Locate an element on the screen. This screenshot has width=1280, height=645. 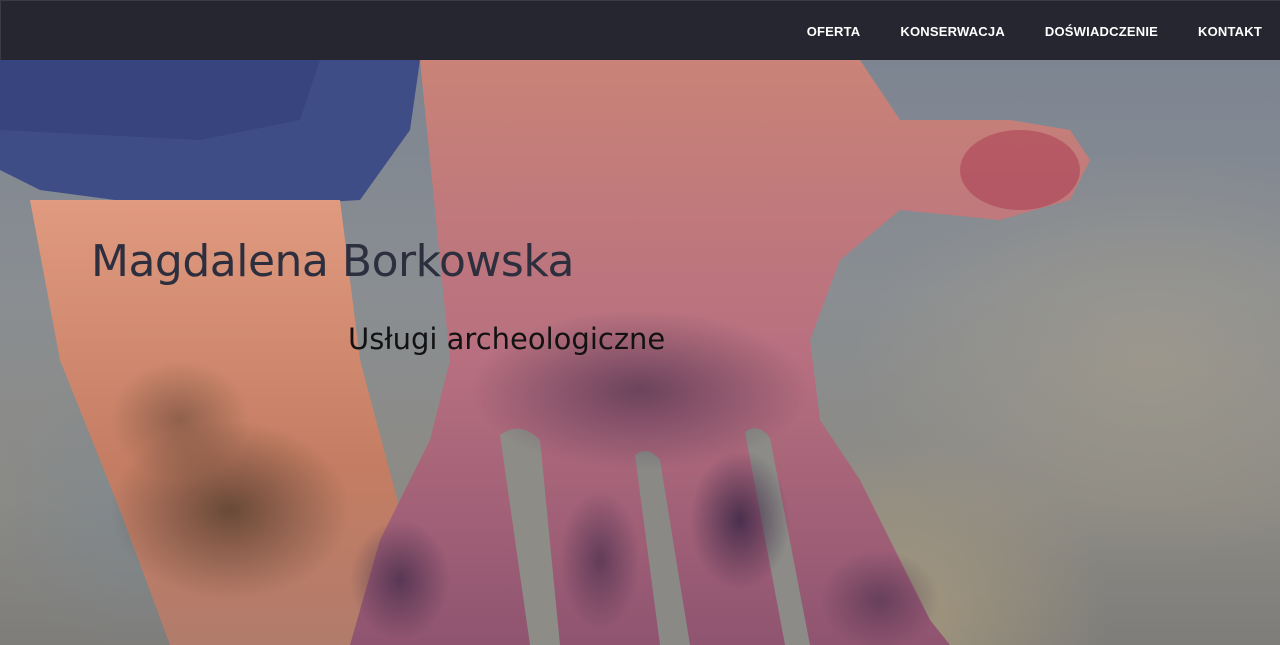
hero-subtitle: Usługi archeologiczne is located at coordinates (507, 339).